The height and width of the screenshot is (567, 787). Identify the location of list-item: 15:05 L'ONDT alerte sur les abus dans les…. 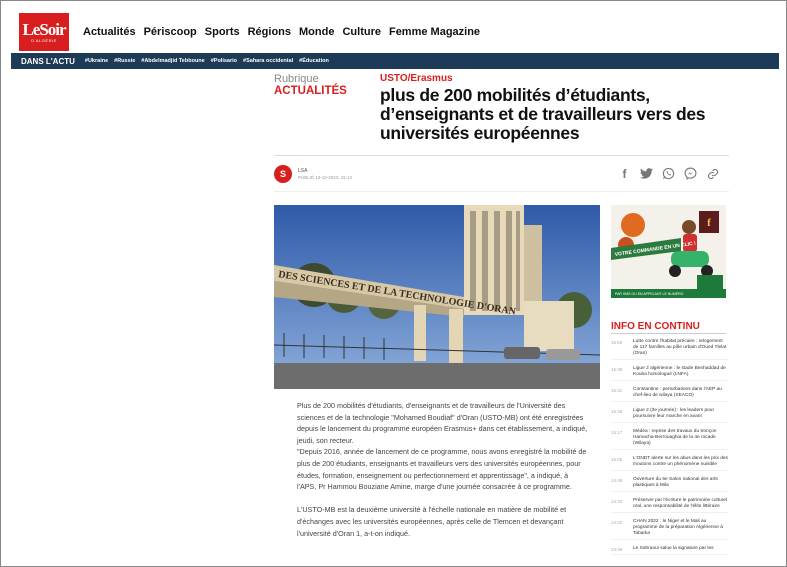
(670, 463).